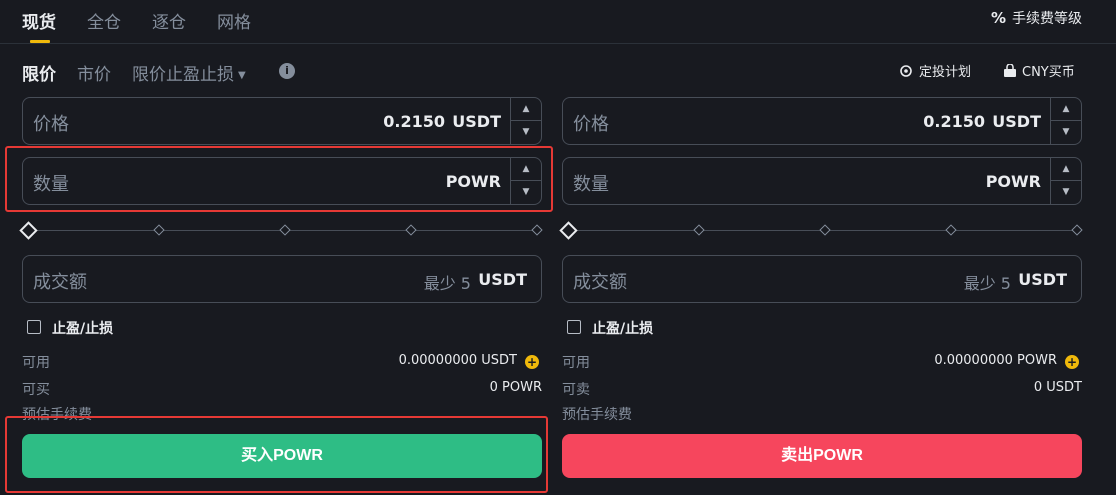 The height and width of the screenshot is (495, 1116). I want to click on buy-slider-handle, so click(28, 230).